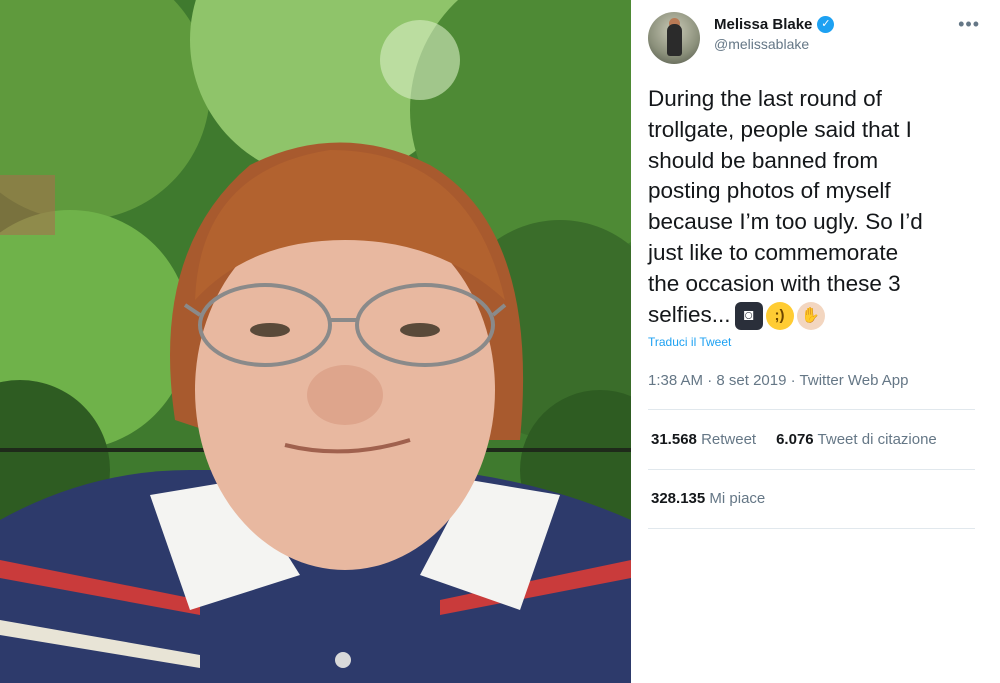  What do you see at coordinates (729, 439) in the screenshot?
I see `retweets-label: Retweet` at bounding box center [729, 439].